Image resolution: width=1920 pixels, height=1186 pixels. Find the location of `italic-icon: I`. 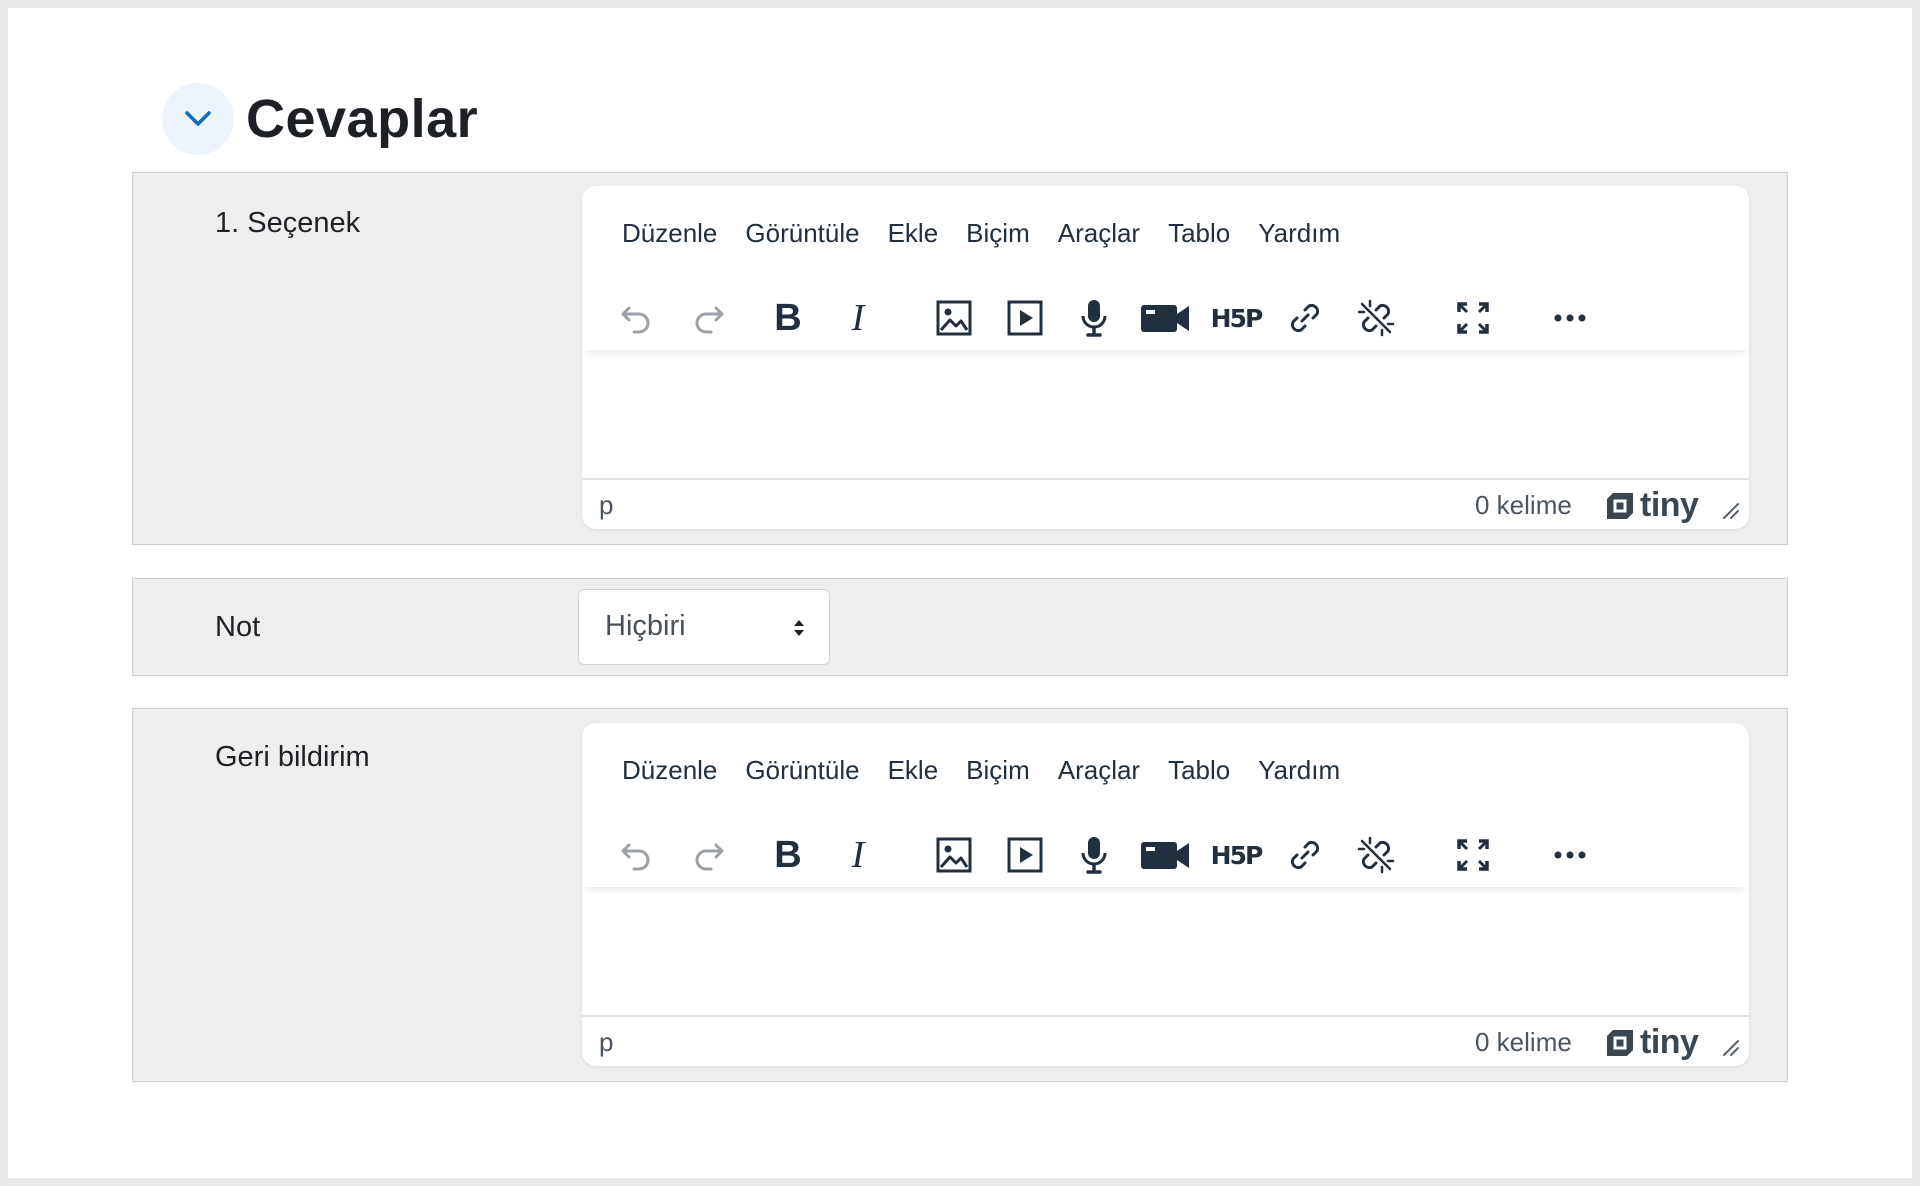

italic-icon: I is located at coordinates (858, 855).